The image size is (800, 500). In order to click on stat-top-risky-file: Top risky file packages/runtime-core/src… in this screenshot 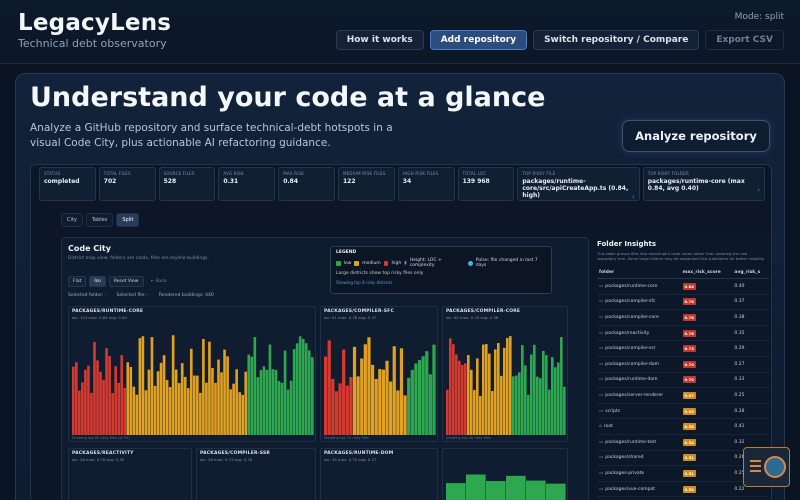, I will do `click(578, 184)`.